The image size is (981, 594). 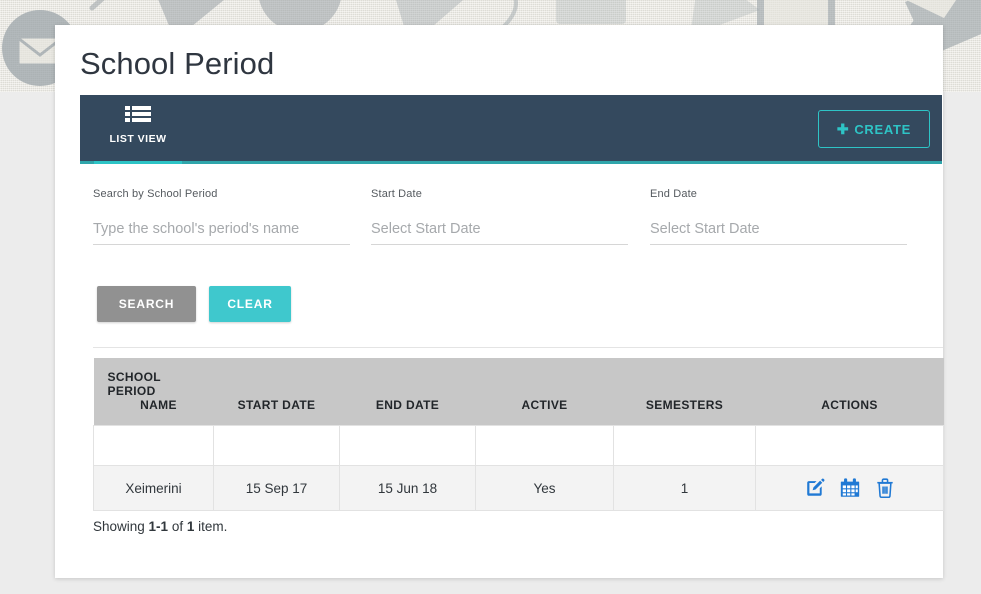 What do you see at coordinates (211, 526) in the screenshot?
I see `showing-suffix: item.` at bounding box center [211, 526].